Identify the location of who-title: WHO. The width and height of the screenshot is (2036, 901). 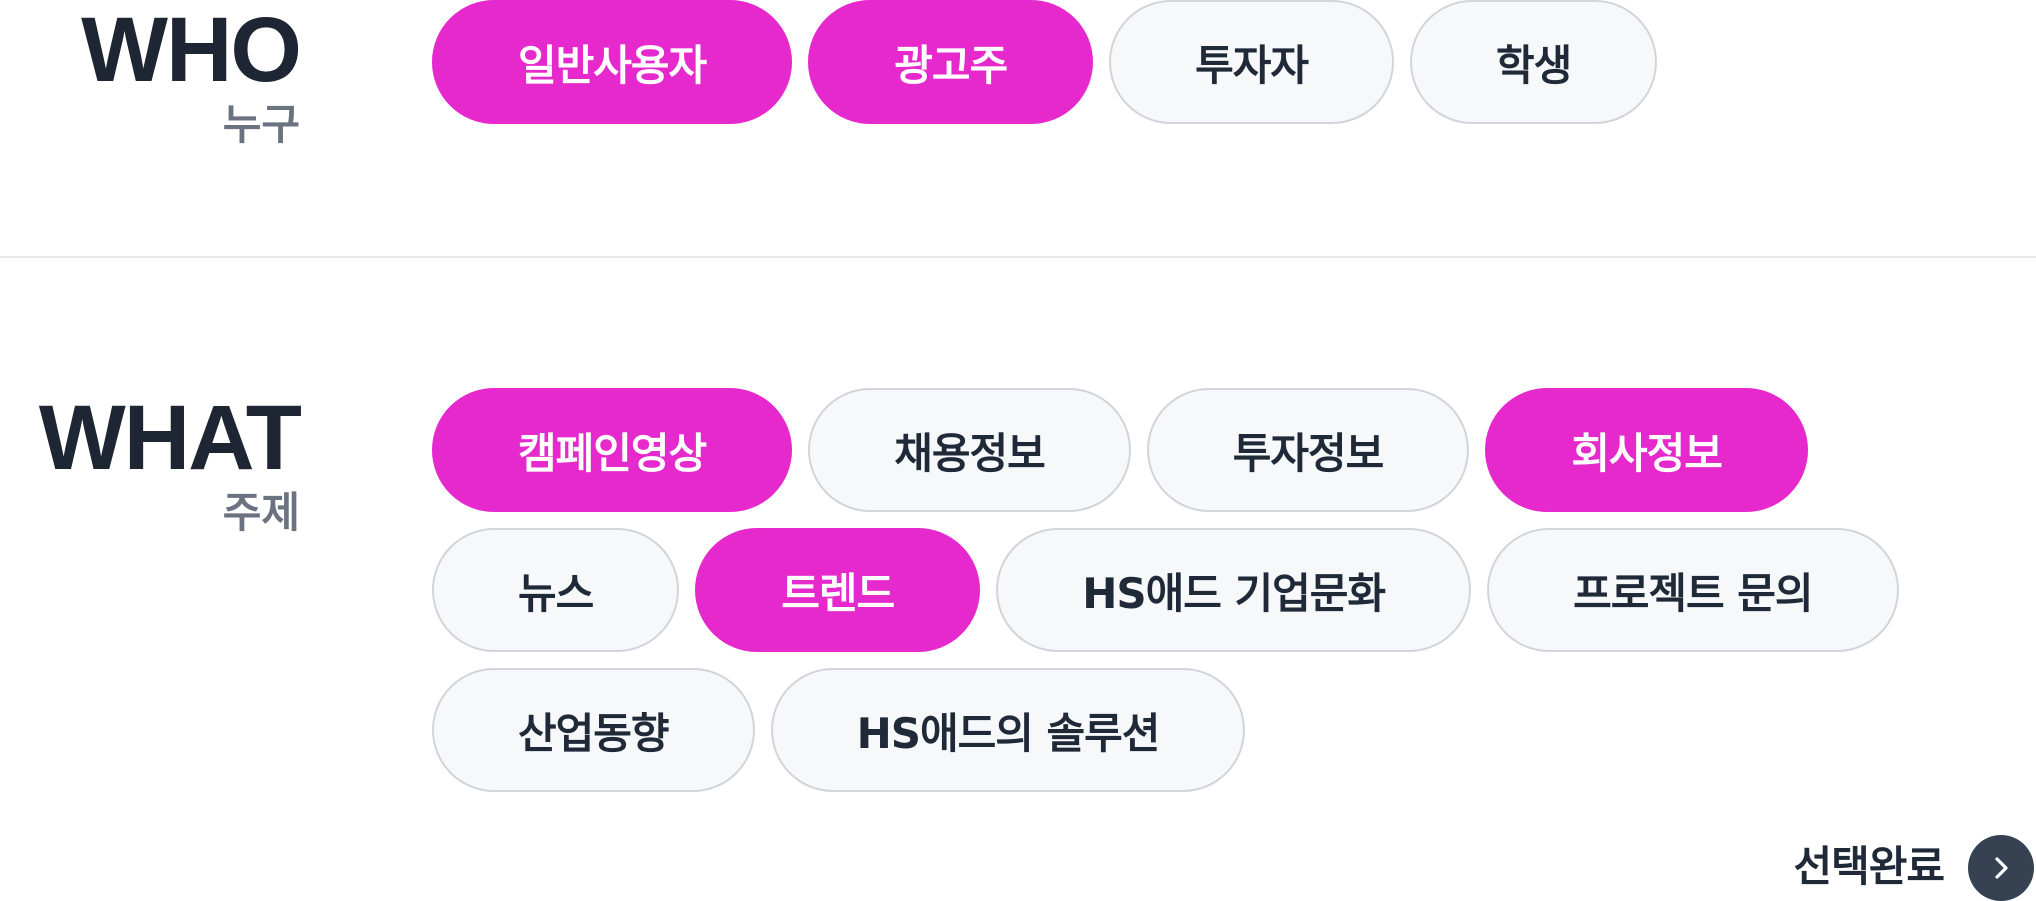
(191, 50).